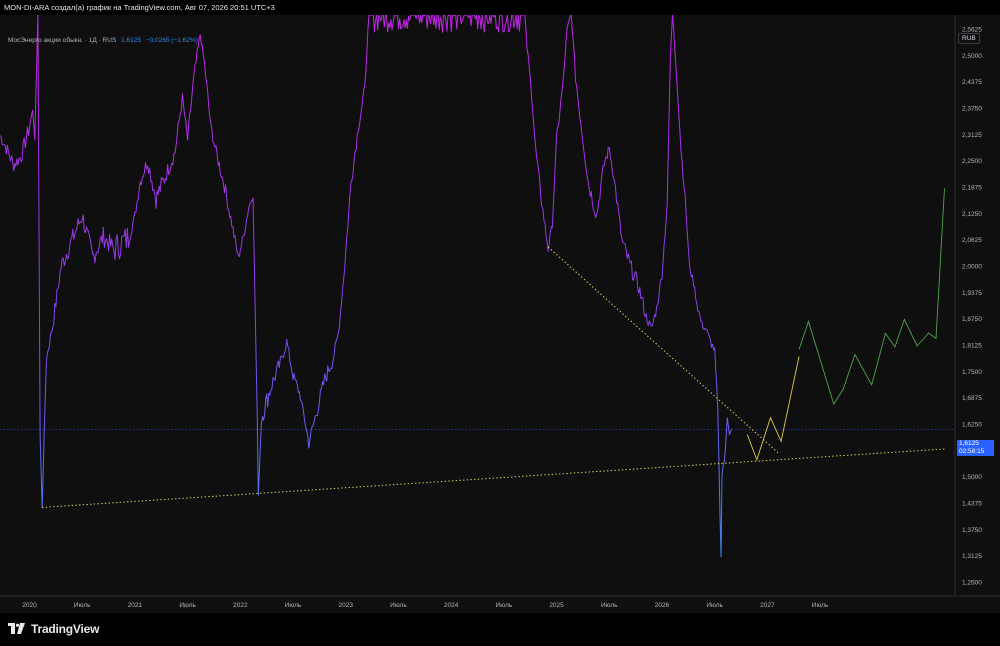  I want to click on brand: TradingView, so click(53, 629).